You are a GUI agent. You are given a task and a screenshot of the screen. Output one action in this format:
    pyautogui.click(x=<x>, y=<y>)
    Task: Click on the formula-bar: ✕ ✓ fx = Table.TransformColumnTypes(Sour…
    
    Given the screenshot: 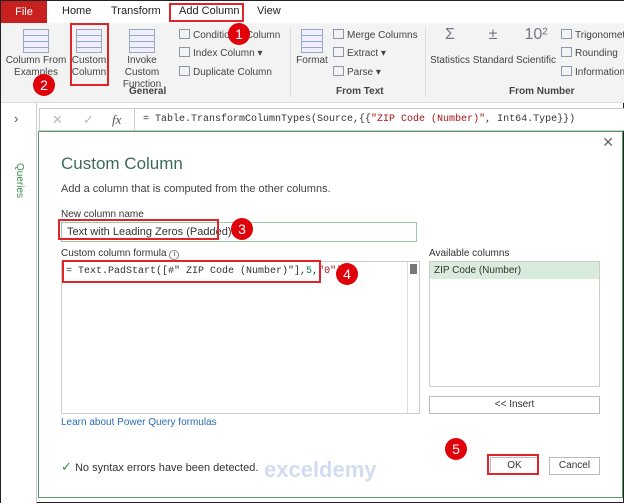 What is the action you would take?
    pyautogui.click(x=331, y=119)
    